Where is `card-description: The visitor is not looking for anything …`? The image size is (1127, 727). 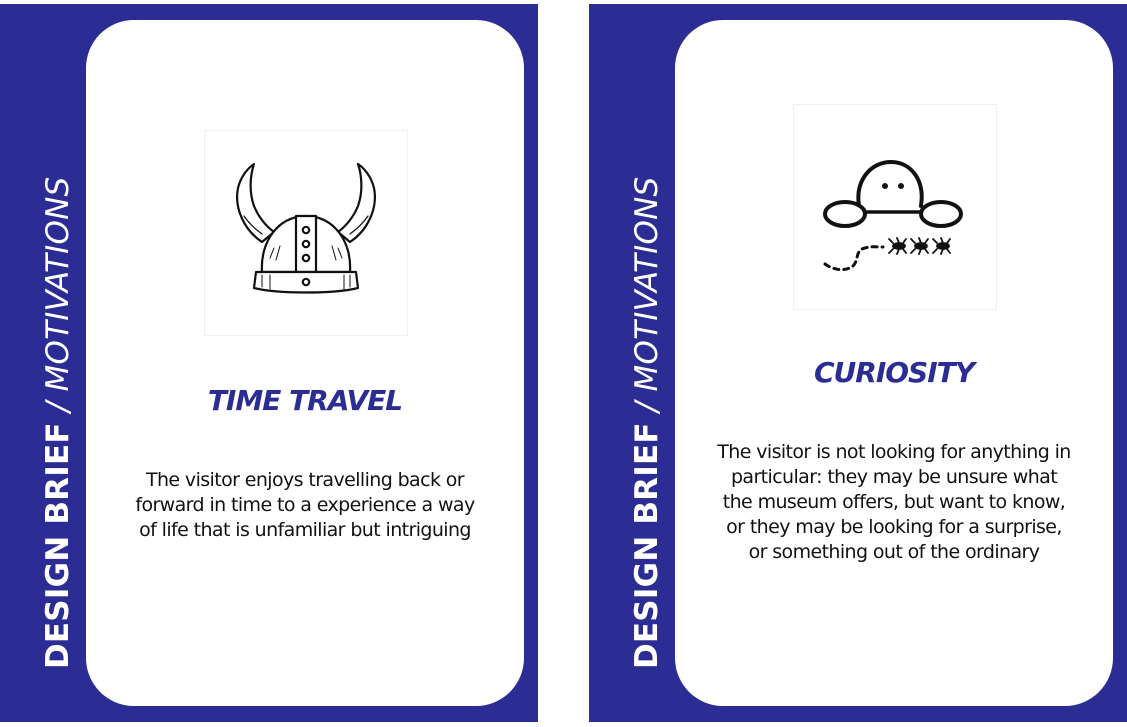
card-description: The visitor is not looking for anything … is located at coordinates (894, 502).